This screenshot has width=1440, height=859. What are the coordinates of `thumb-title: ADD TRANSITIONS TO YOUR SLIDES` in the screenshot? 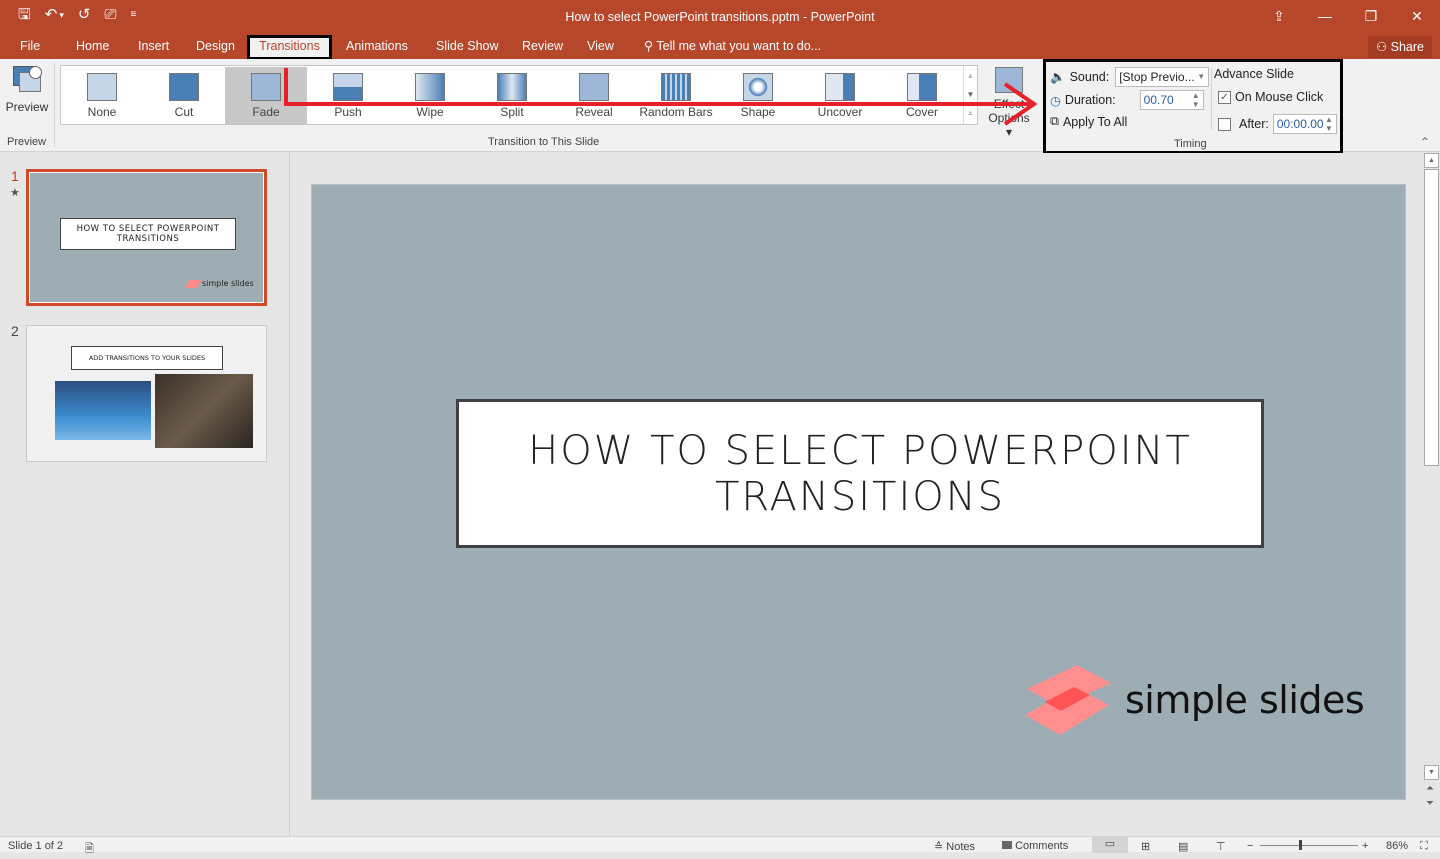 It's located at (147, 358).